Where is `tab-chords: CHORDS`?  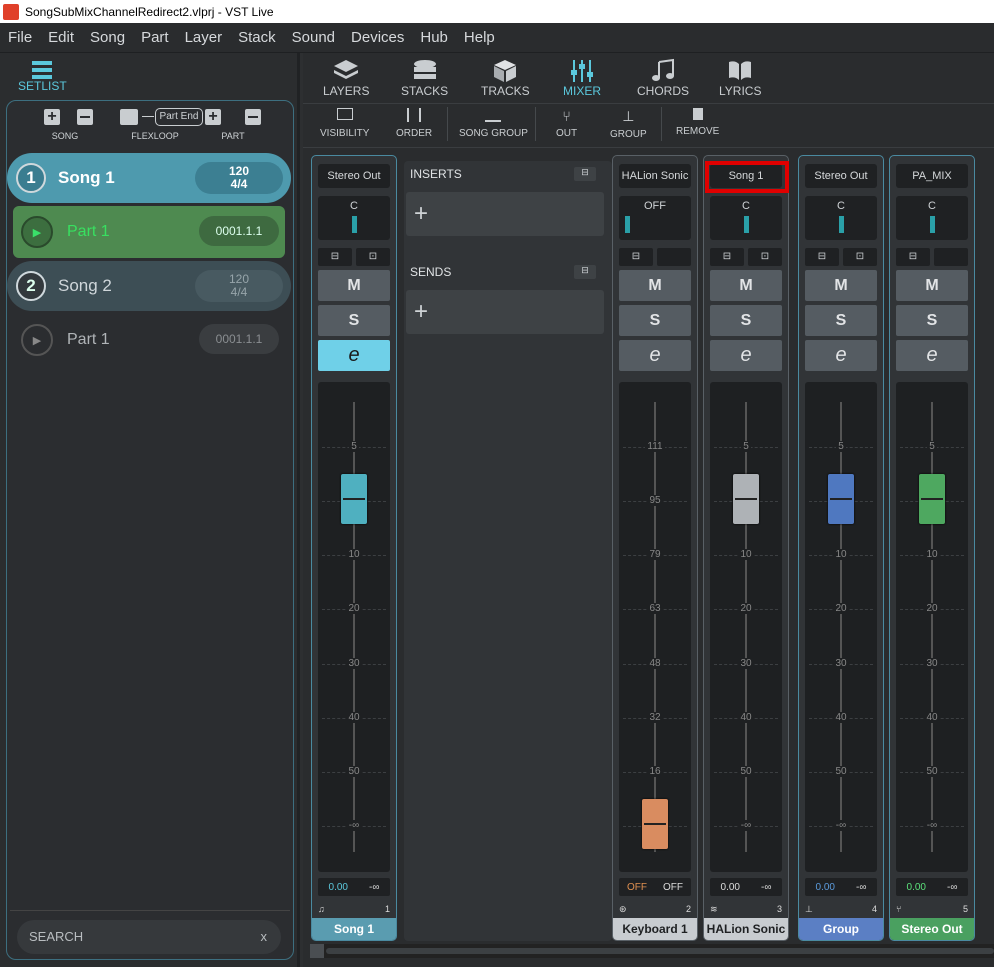
tab-chords: CHORDS is located at coordinates (663, 78).